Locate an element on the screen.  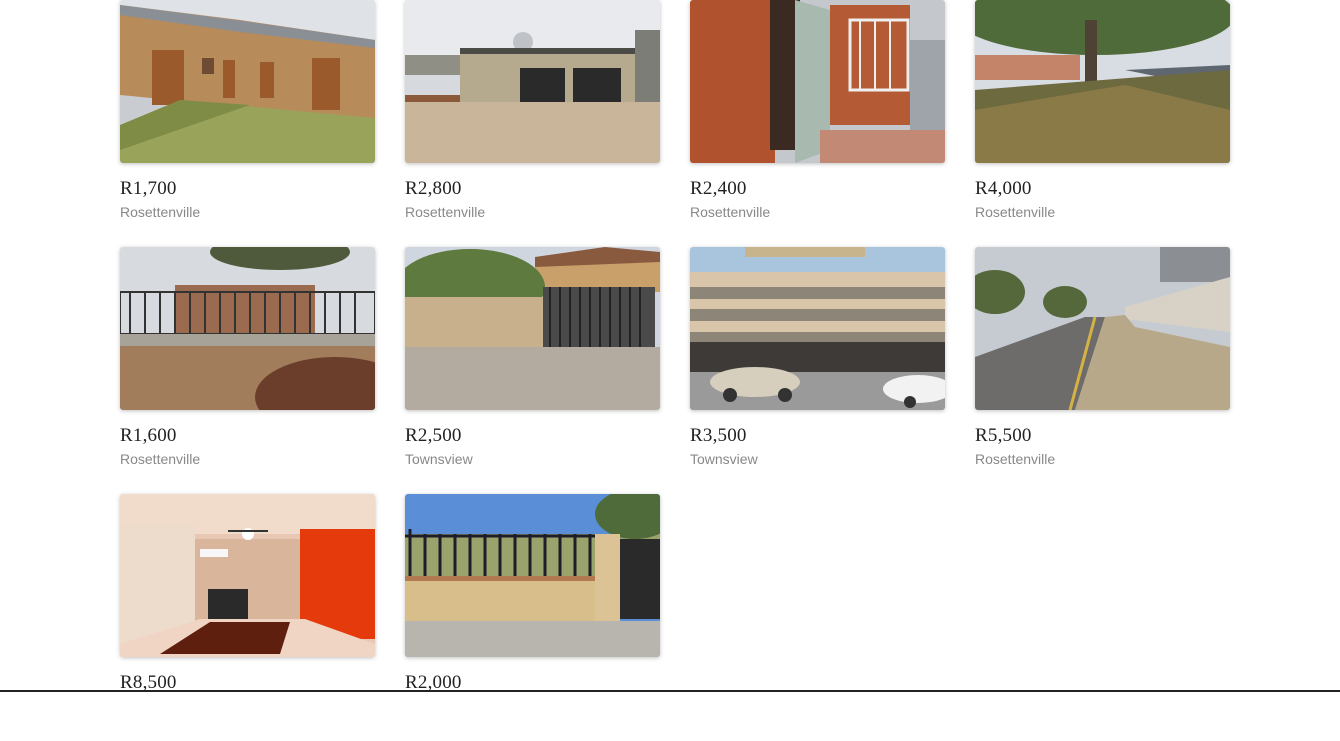
listing-card: R1,600 Rosettenville is located at coordinates (247, 370).